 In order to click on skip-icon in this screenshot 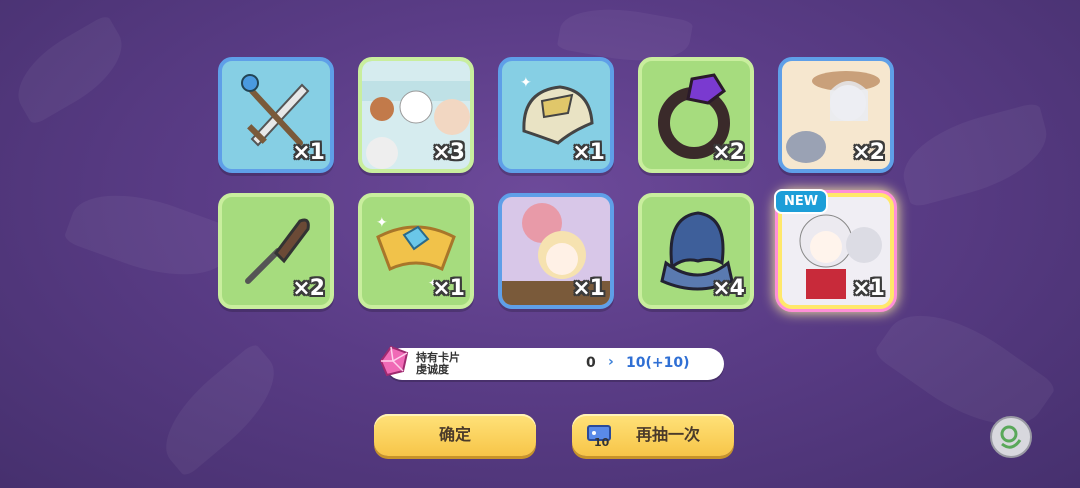, I will do `click(1011, 437)`.